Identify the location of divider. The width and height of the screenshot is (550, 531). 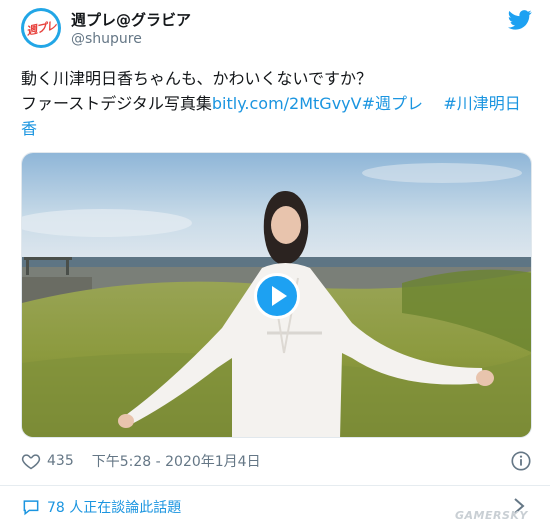
(275, 485).